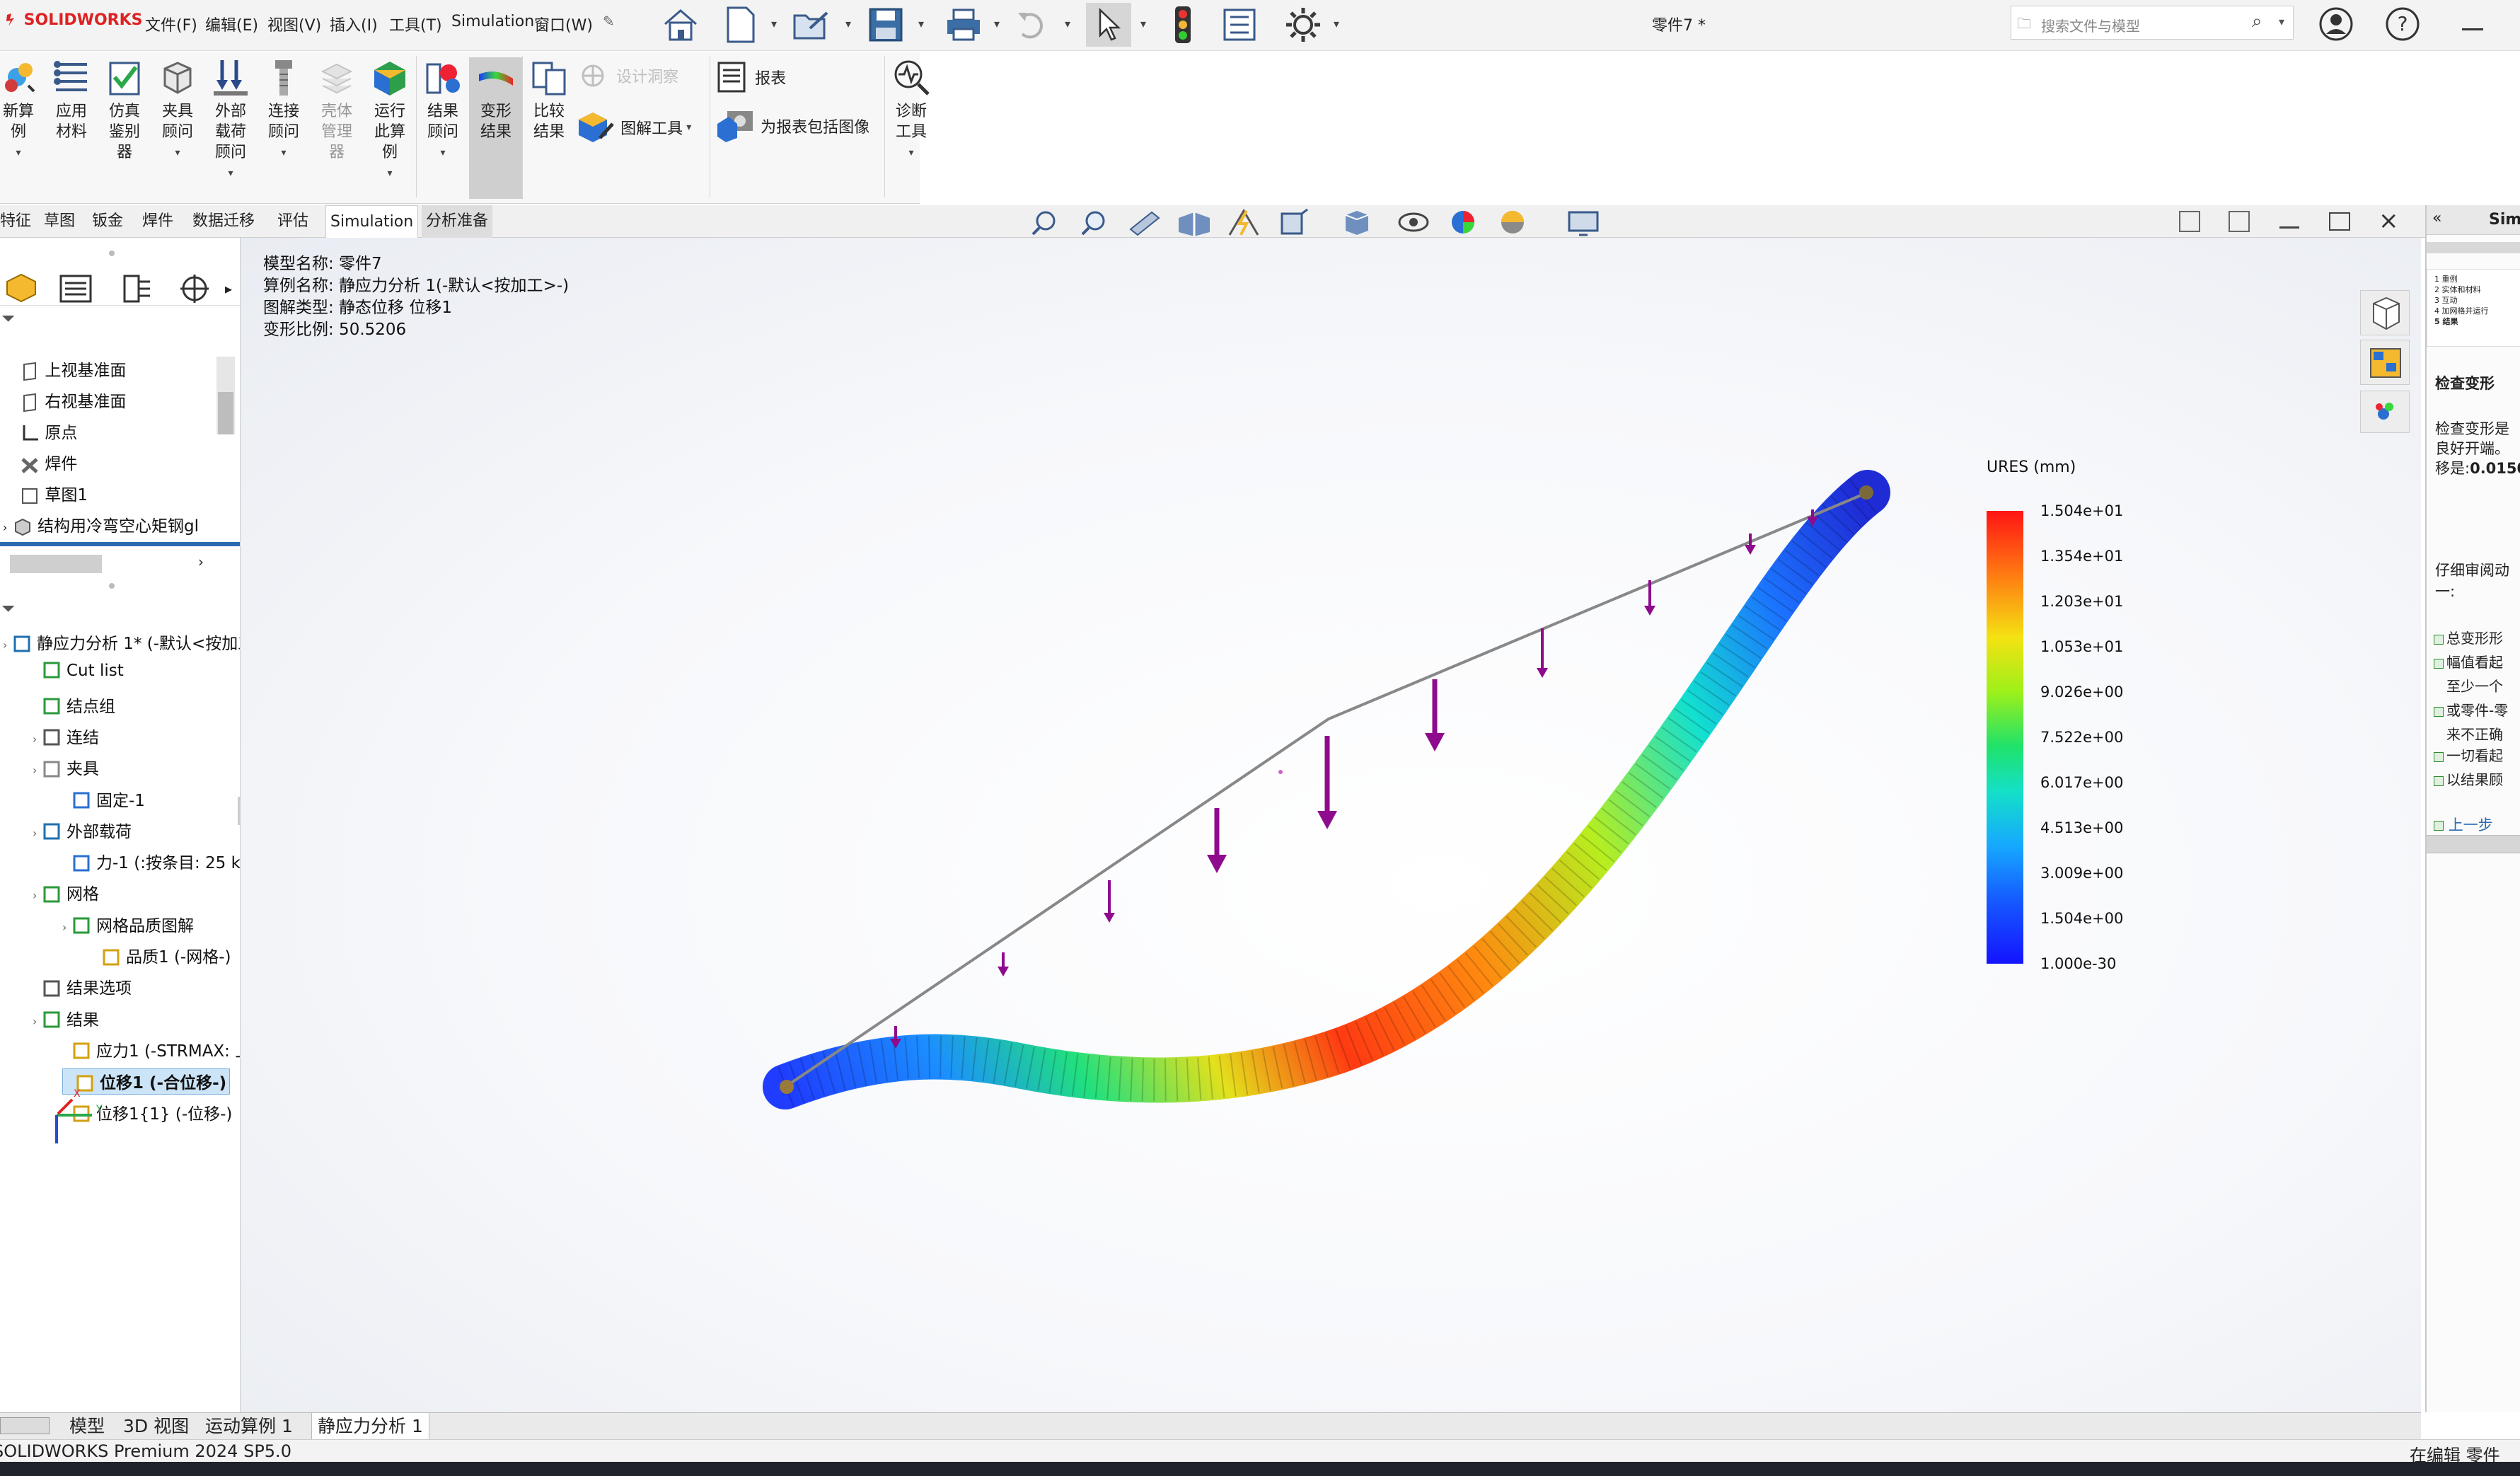  I want to click on include-image-button: 为报表包括图像, so click(792, 126).